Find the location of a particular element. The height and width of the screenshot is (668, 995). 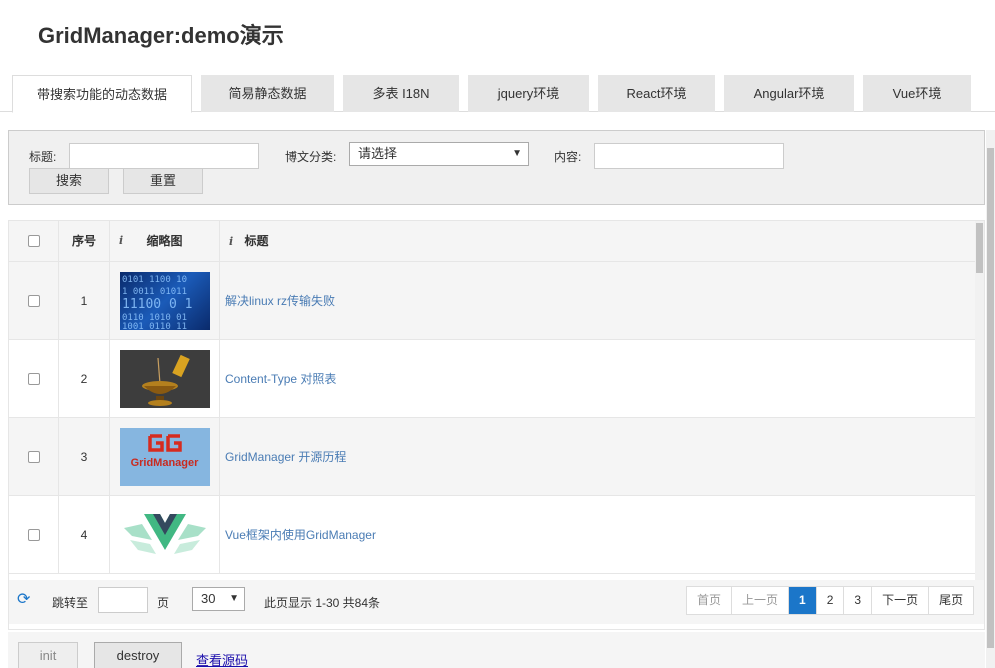

search-panel: 标题: 博文分类: 请选择 ▼ 内容: 搜索 重置 is located at coordinates (496, 167).